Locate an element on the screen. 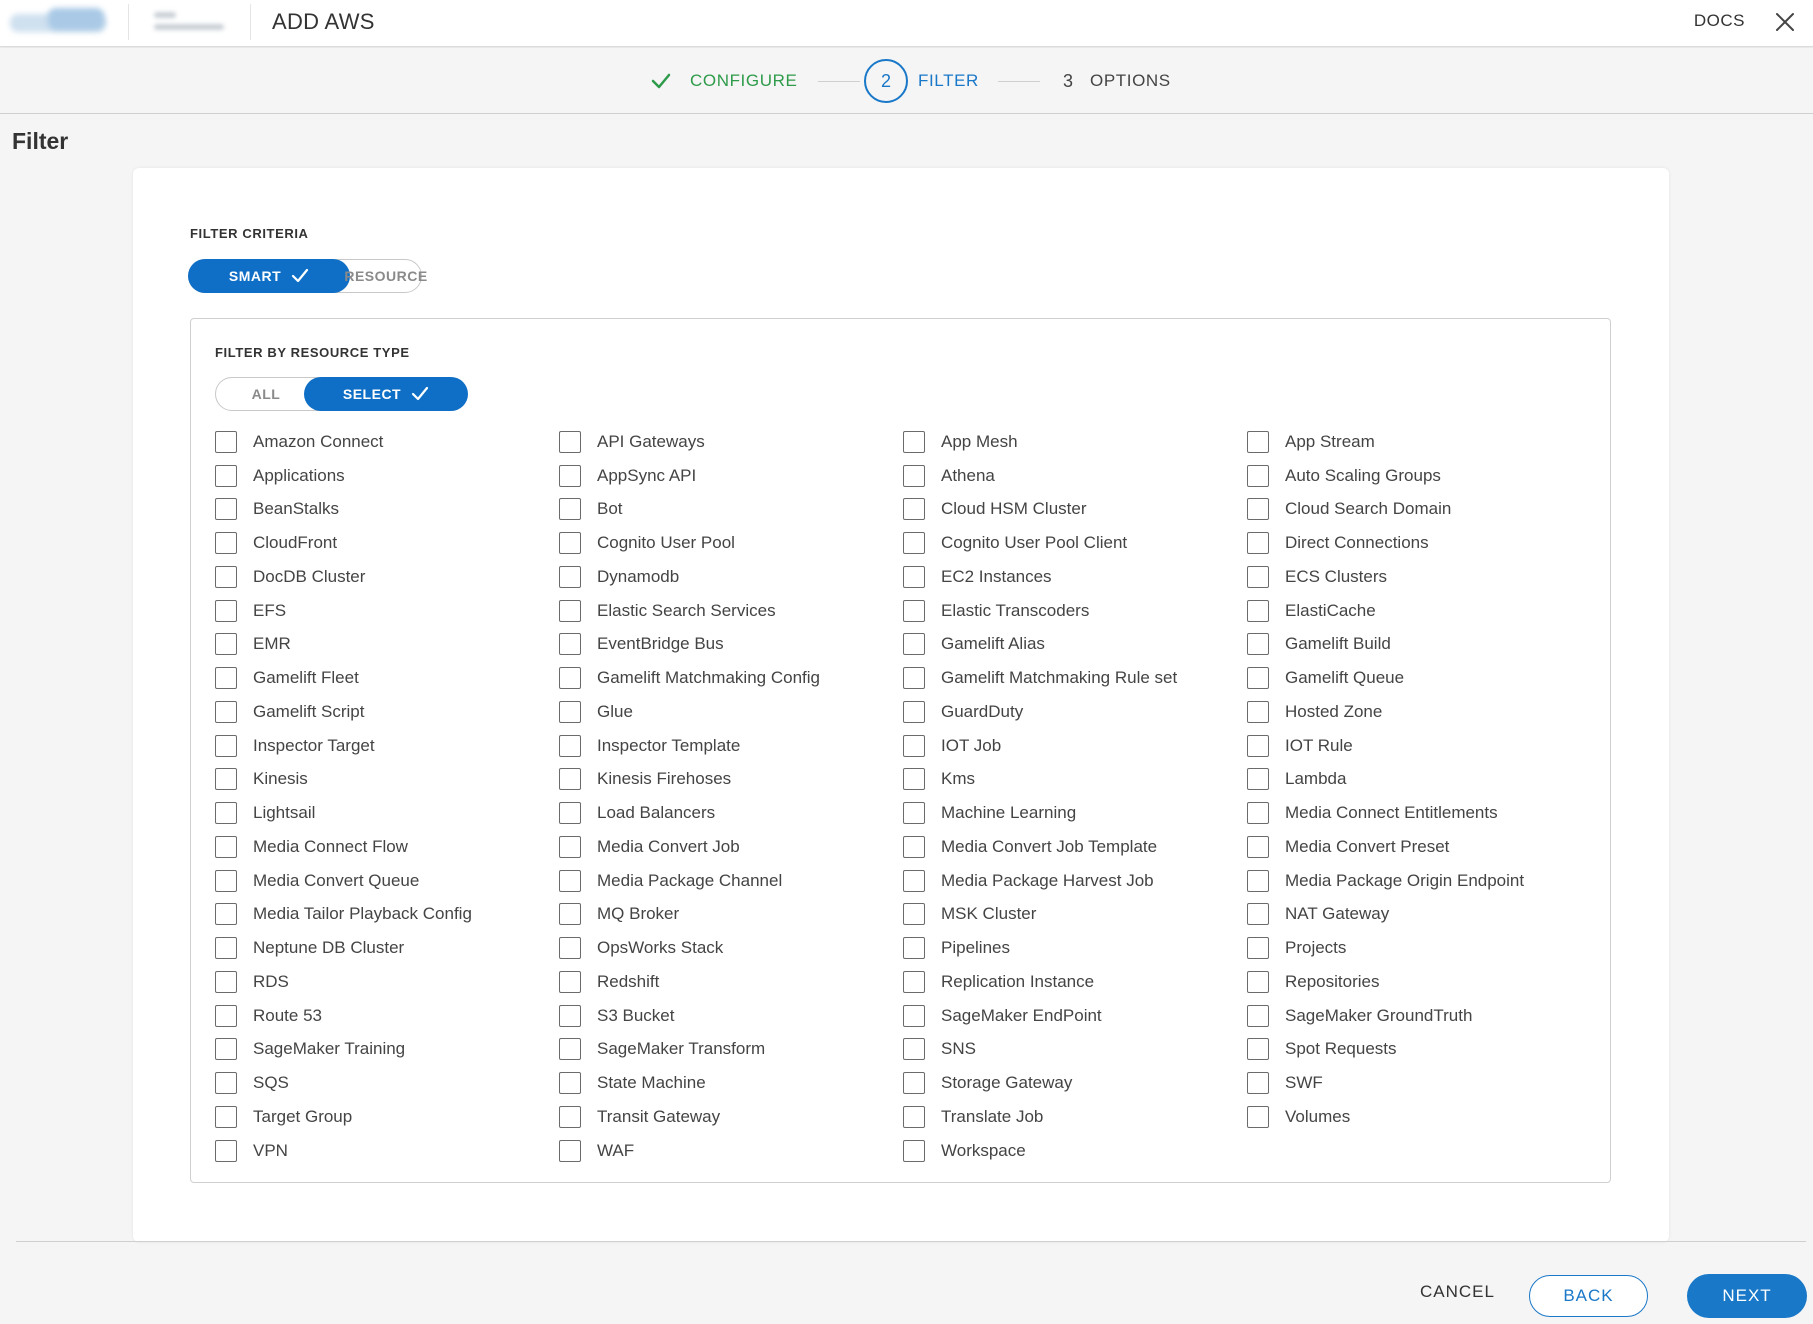 This screenshot has height=1324, width=1813. resource-checkbox-item: Lambda is located at coordinates (1419, 780).